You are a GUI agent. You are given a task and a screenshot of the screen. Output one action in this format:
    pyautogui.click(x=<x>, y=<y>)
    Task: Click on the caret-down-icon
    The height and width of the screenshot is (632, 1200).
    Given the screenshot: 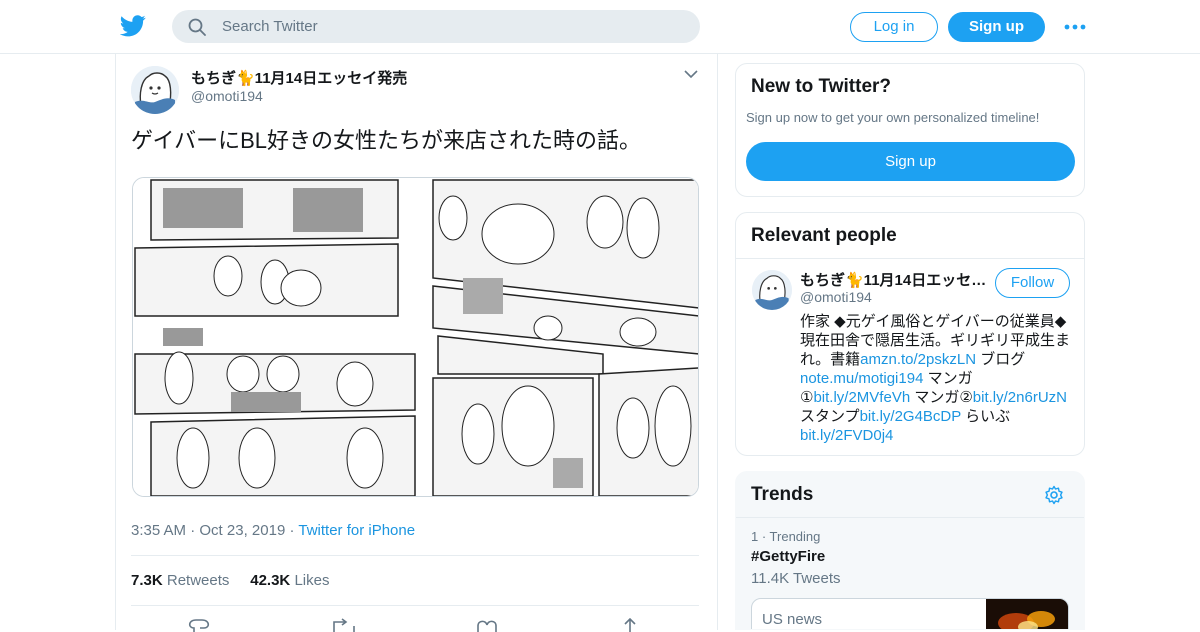 What is the action you would take?
    pyautogui.click(x=691, y=74)
    